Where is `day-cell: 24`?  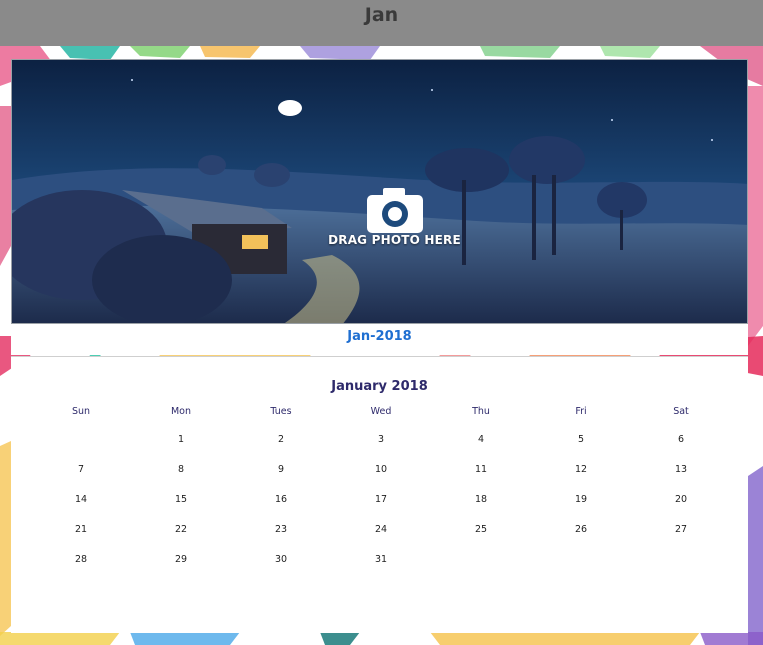 day-cell: 24 is located at coordinates (381, 529).